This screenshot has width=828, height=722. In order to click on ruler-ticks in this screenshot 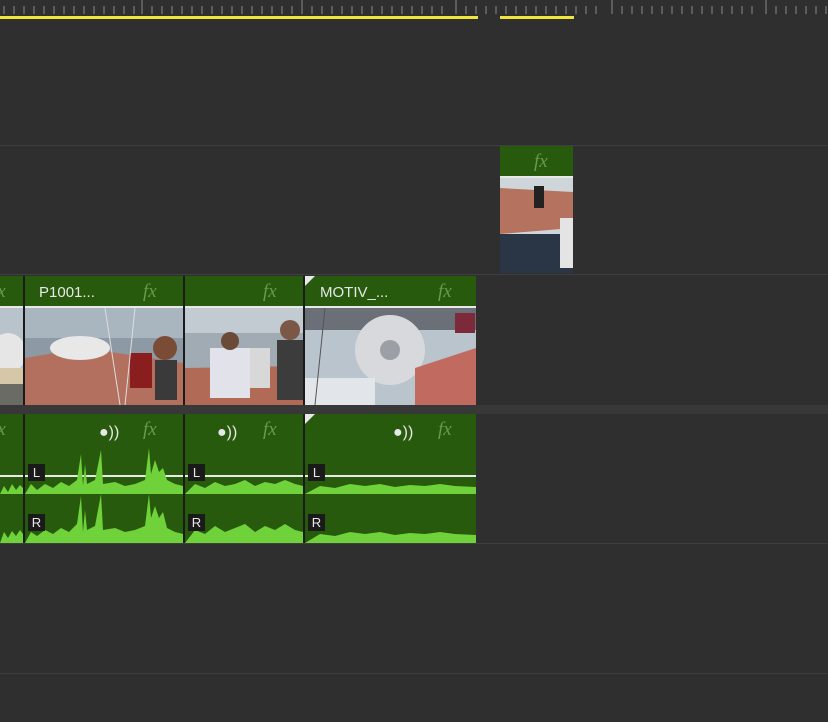, I will do `click(413, 9)`.